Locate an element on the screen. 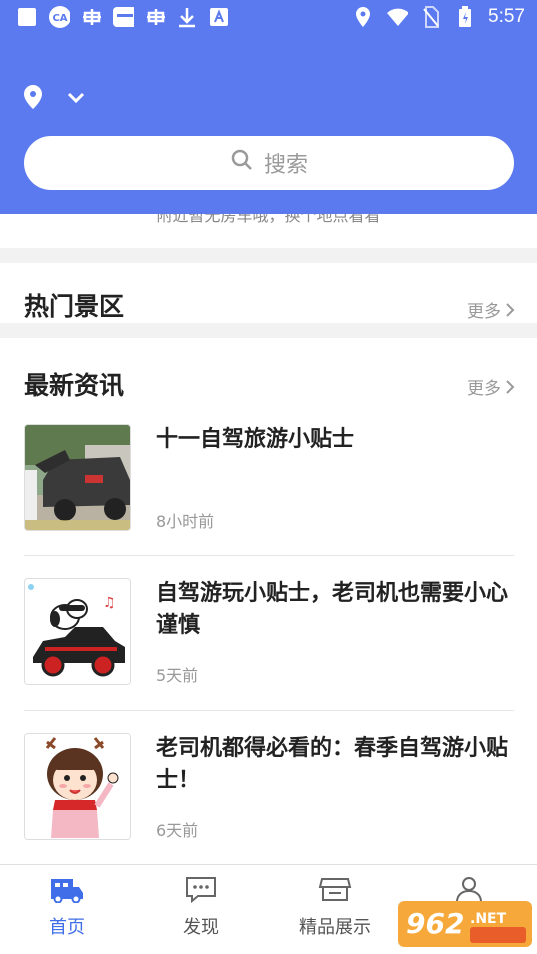 The image size is (537, 954). news-thumbnail-car-photo is located at coordinates (77, 477).